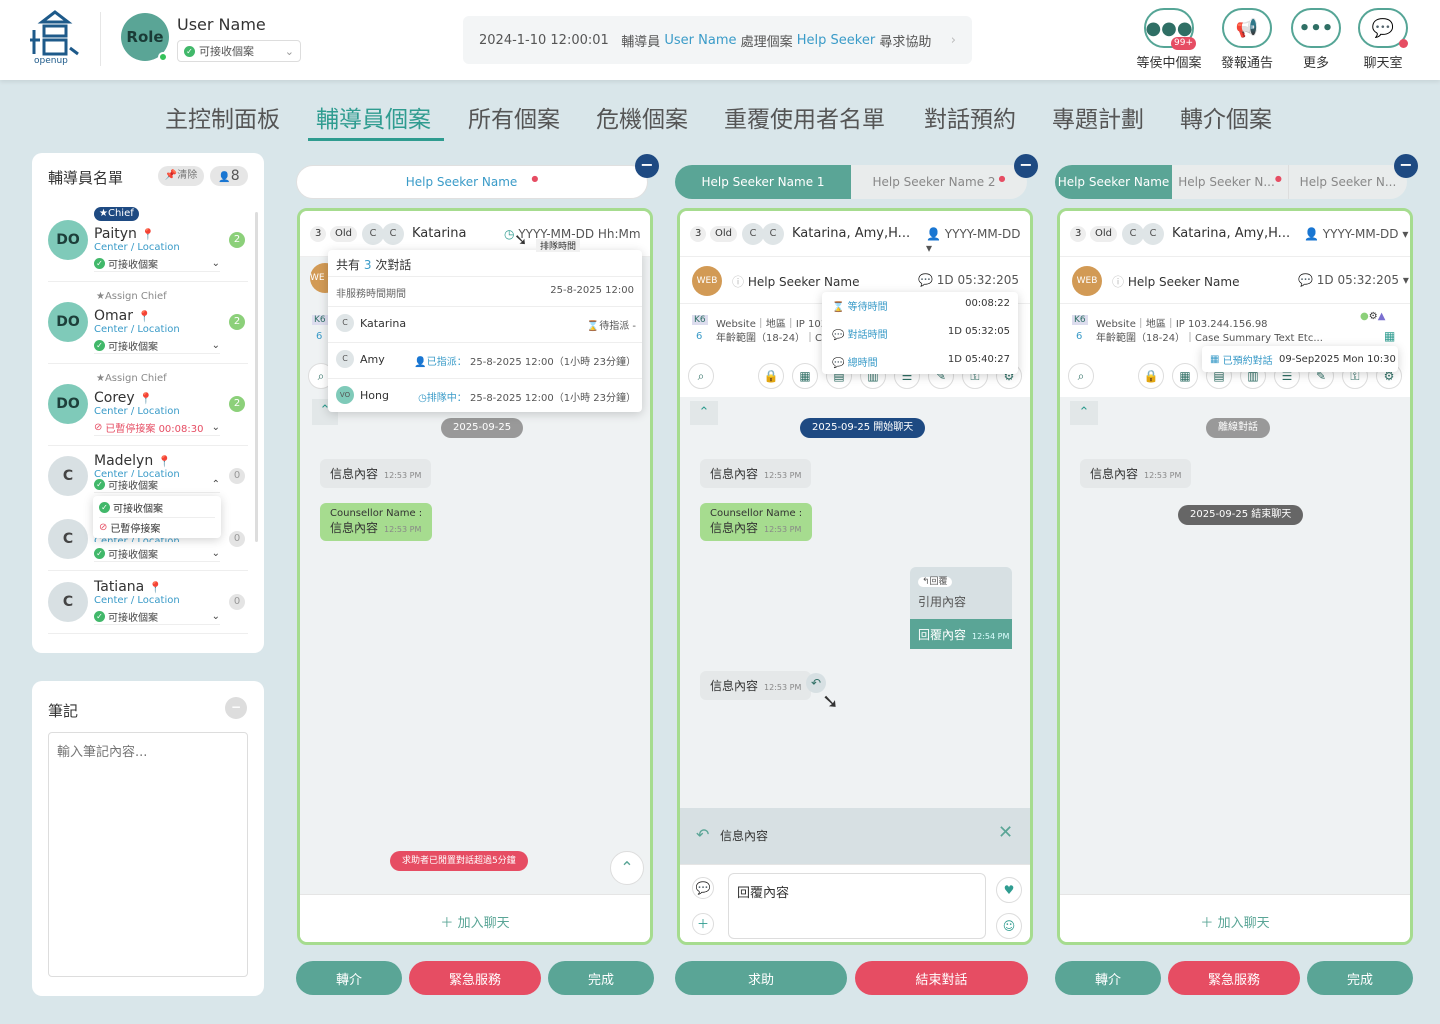 The width and height of the screenshot is (1440, 1024). Describe the element at coordinates (703, 924) in the screenshot. I see `attach-button: ＋` at that location.